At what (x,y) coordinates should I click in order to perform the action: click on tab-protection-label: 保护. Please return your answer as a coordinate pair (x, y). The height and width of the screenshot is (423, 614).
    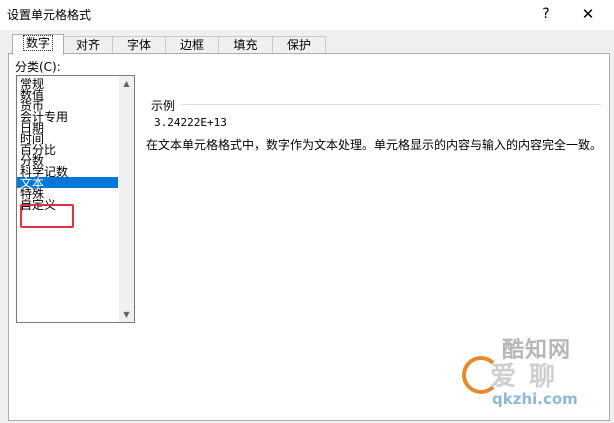
    Looking at the image, I should click on (298, 45).